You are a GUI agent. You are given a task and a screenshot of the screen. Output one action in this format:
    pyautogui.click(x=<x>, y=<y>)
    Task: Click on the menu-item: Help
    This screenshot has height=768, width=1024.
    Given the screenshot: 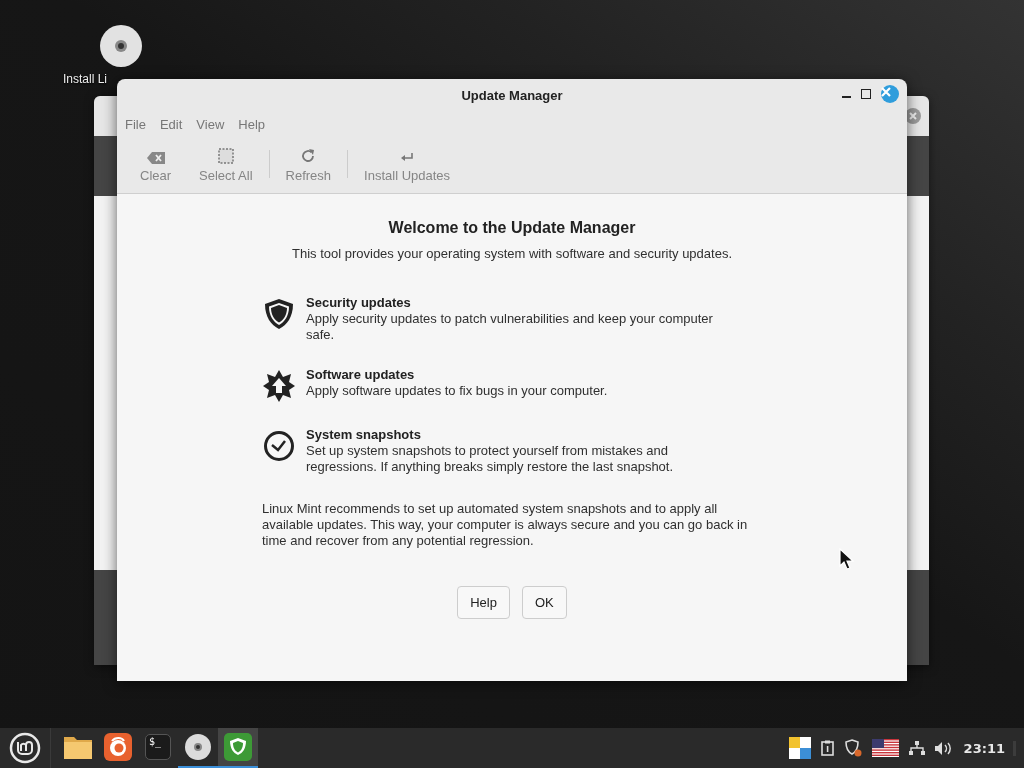 What is the action you would take?
    pyautogui.click(x=252, y=124)
    